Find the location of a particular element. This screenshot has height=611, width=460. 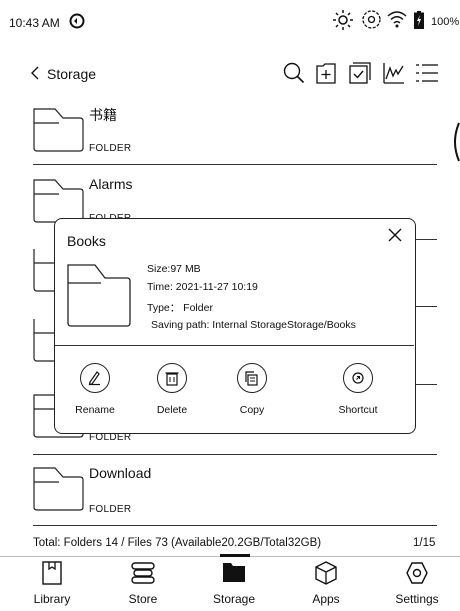

storage-chart-icon is located at coordinates (394, 73).